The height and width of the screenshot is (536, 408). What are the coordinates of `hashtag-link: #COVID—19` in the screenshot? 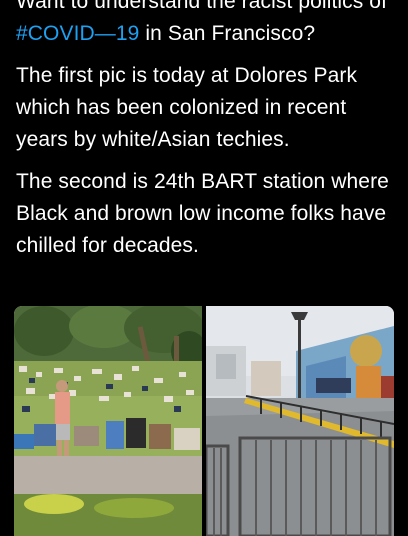 It's located at (77, 33).